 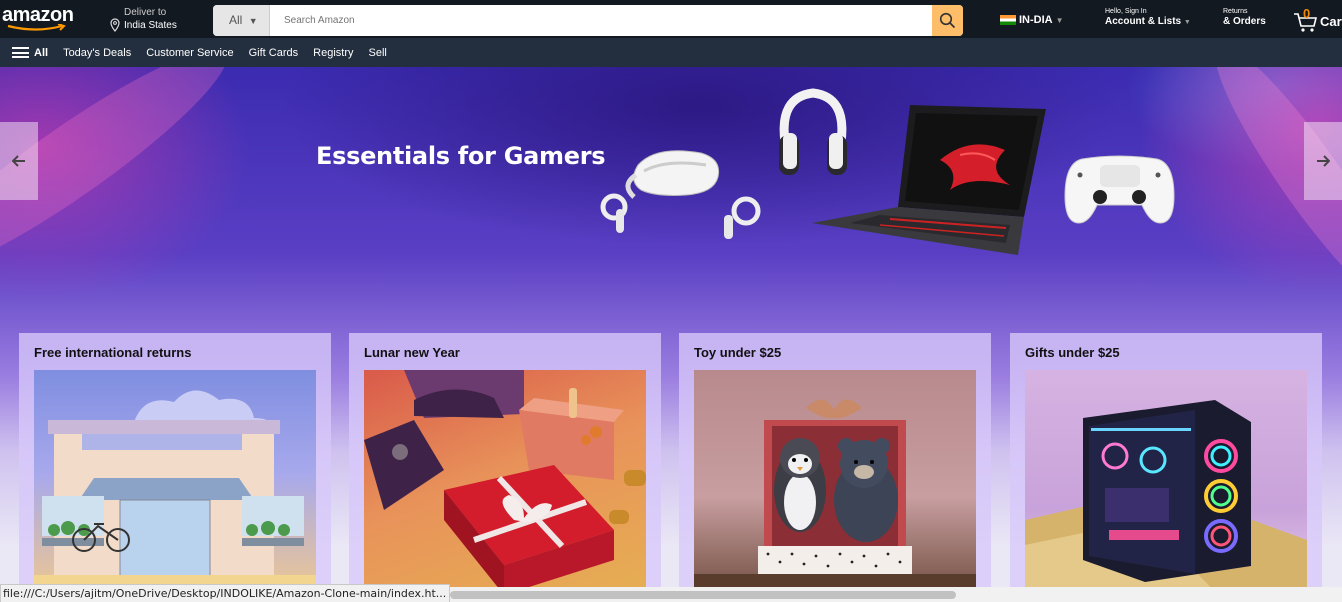 What do you see at coordinates (1036, 20) in the screenshot?
I see `language-label: IN-DIA` at bounding box center [1036, 20].